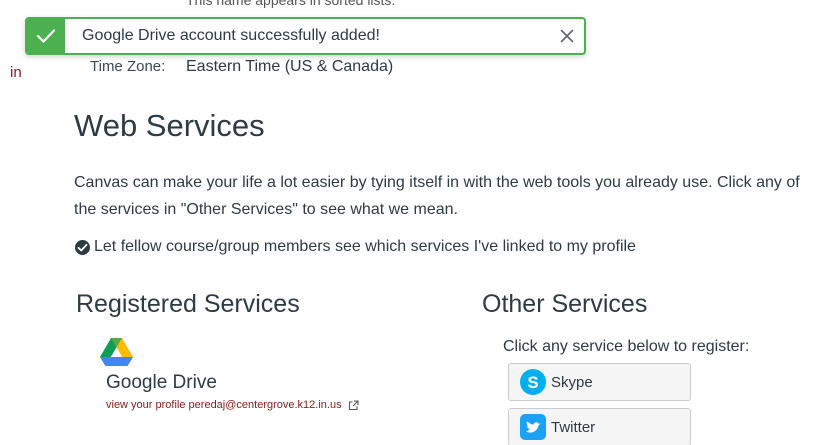 This screenshot has width=827, height=445. What do you see at coordinates (353, 405) in the screenshot?
I see `external-link-icon` at bounding box center [353, 405].